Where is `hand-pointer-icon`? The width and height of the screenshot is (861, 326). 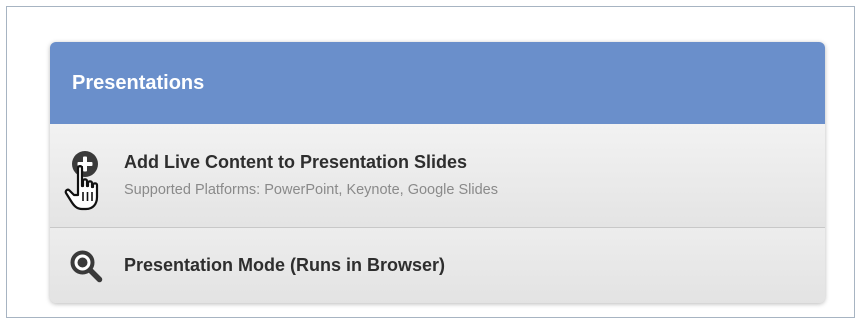
hand-pointer-icon is located at coordinates (81, 188).